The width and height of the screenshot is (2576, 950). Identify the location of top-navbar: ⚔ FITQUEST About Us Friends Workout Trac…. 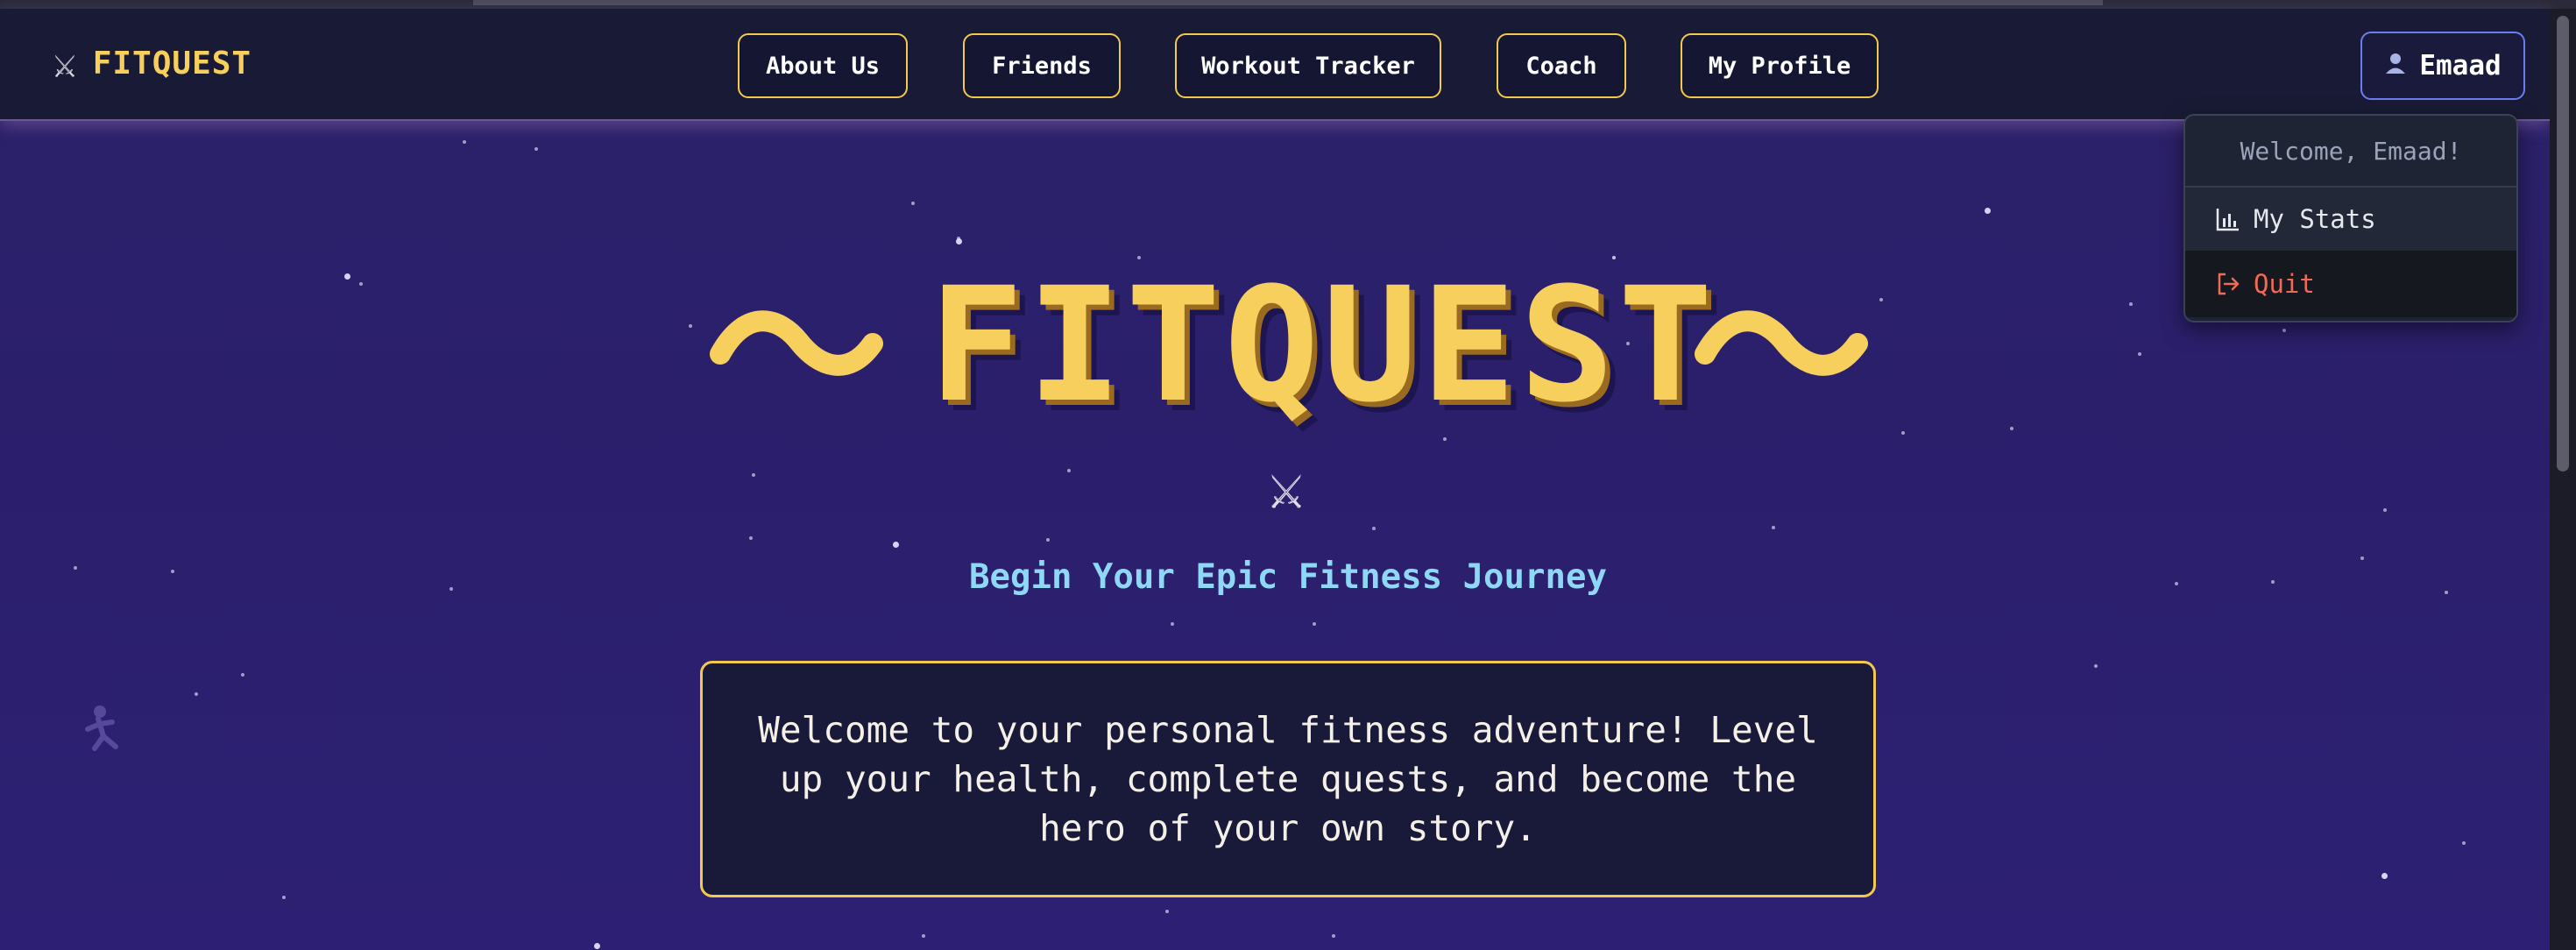
(1275, 65).